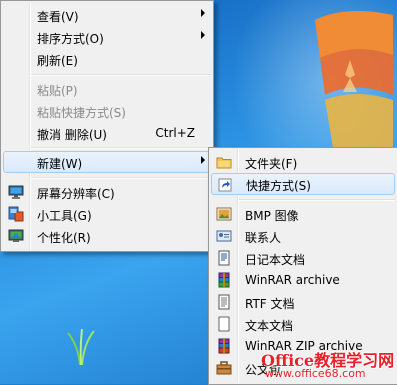  I want to click on menu-item-view: 查看(V), so click(107, 15).